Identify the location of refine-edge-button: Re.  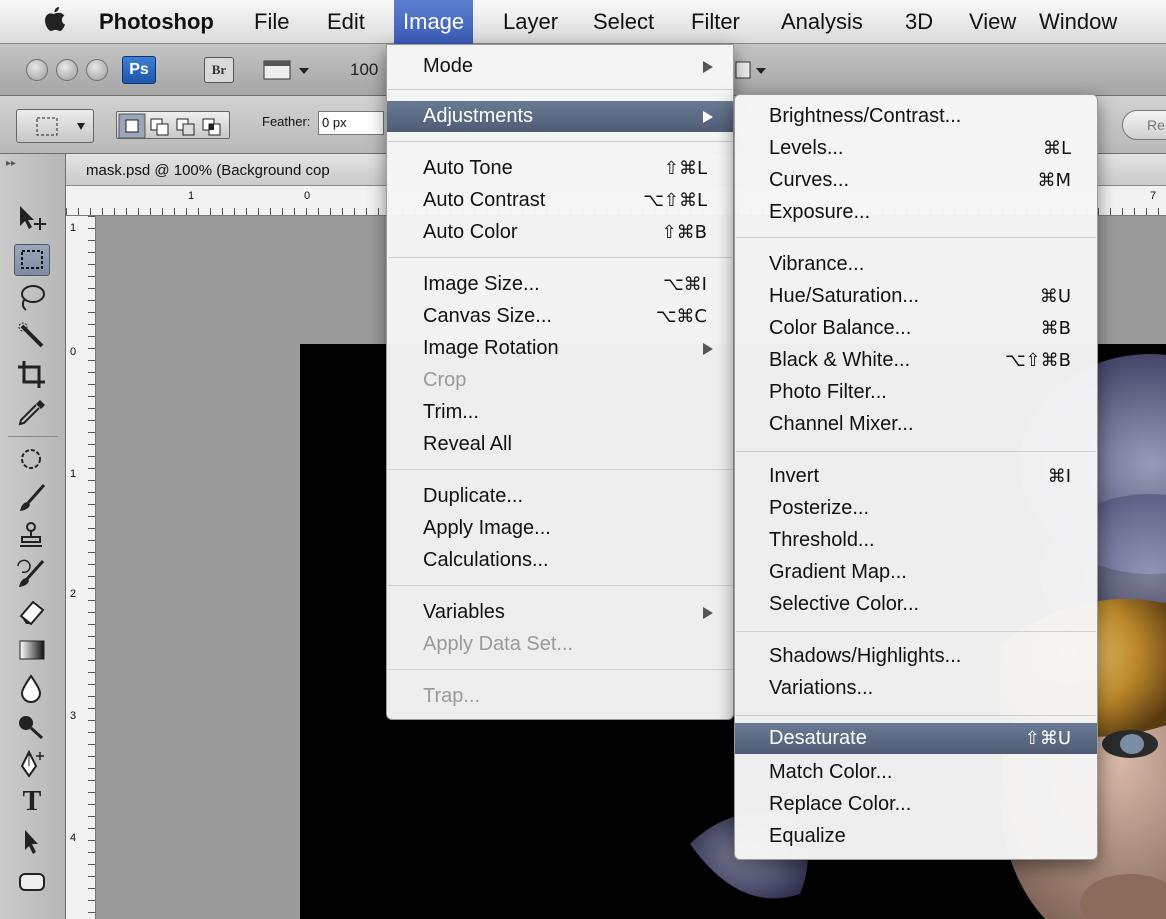
(1144, 125).